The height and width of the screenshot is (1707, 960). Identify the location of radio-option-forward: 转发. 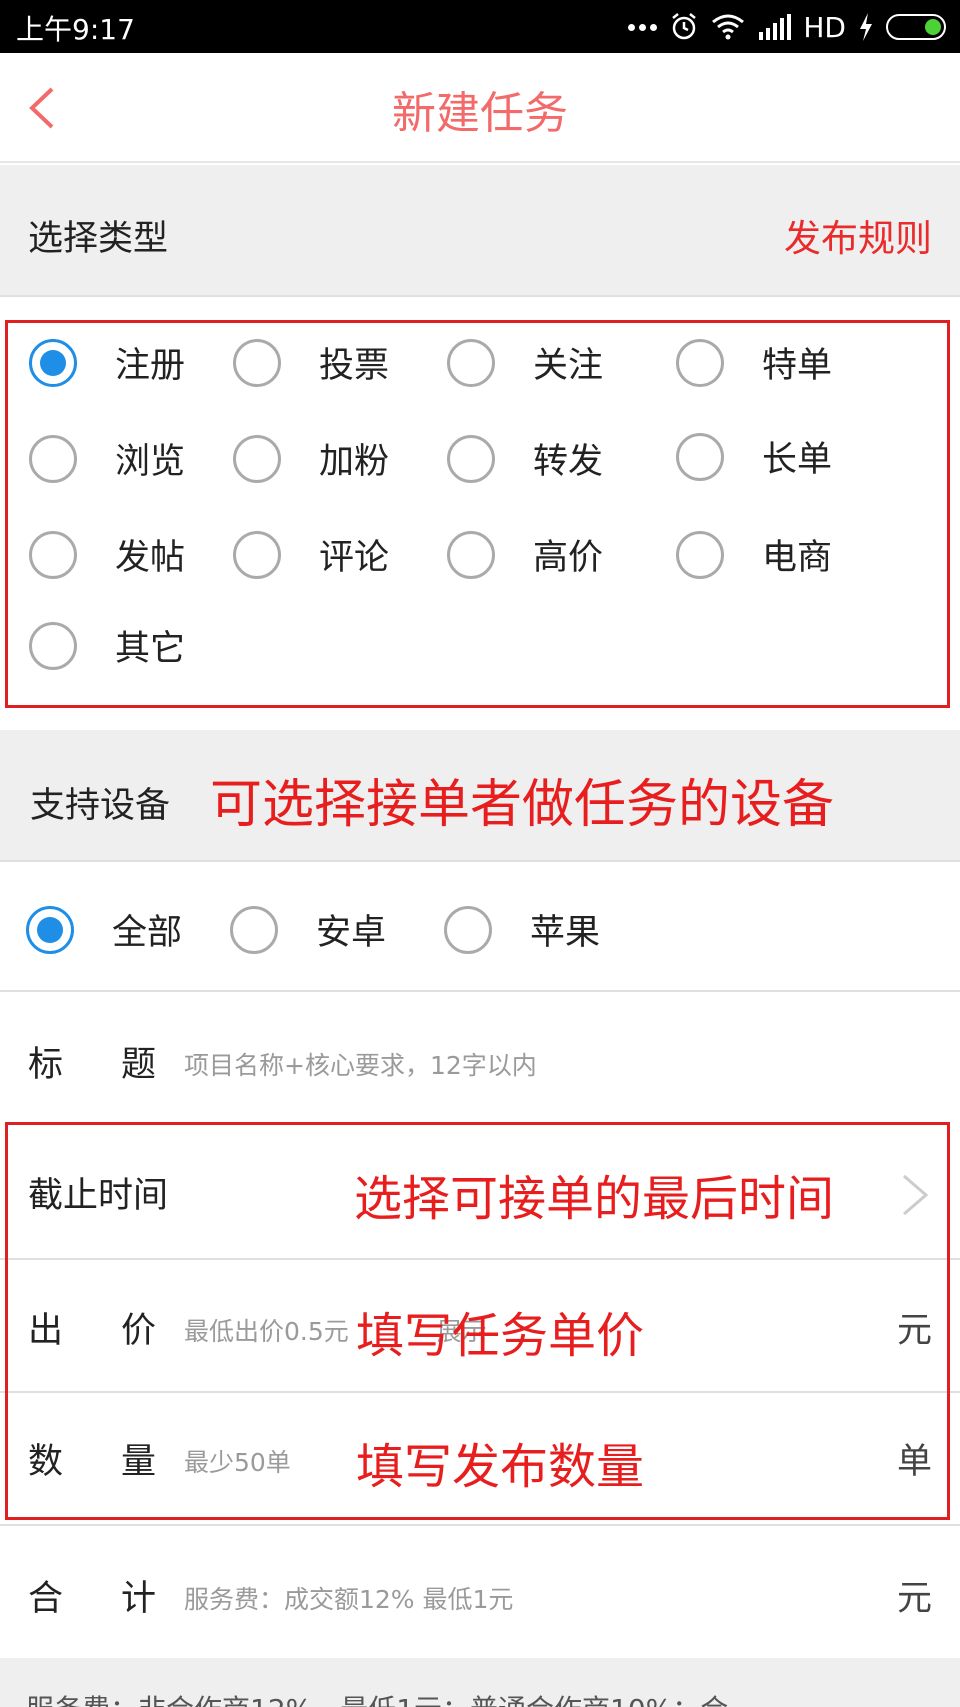
(525, 458).